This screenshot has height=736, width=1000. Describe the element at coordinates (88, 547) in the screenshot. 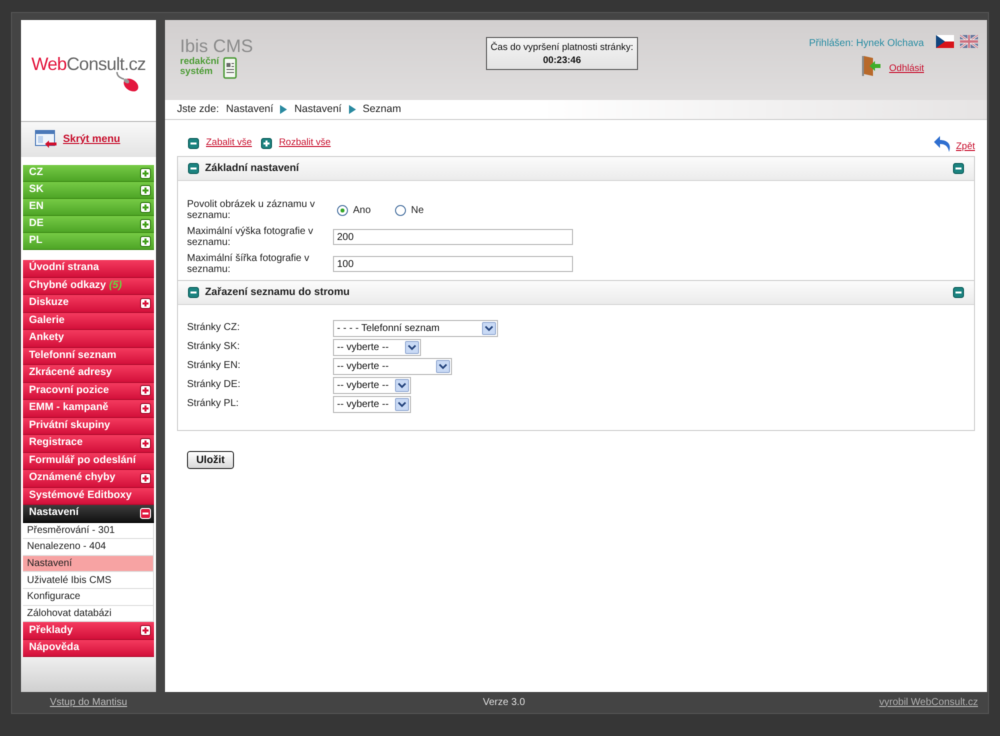

I see `submenu-item: Nenalezeno - 404` at that location.